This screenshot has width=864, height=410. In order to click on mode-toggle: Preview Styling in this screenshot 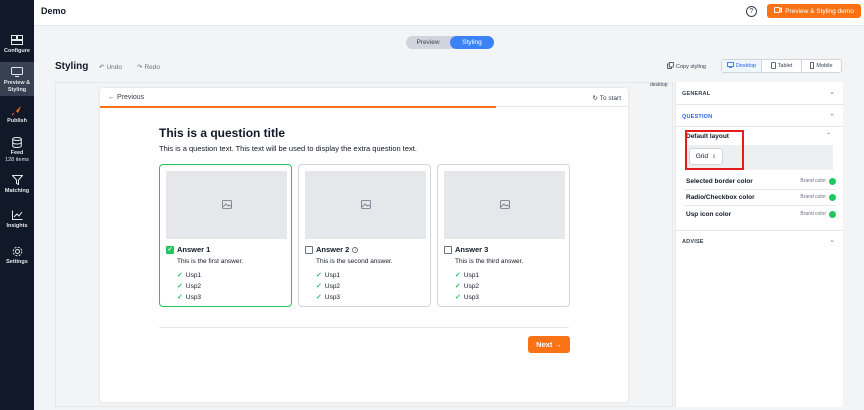, I will do `click(450, 42)`.